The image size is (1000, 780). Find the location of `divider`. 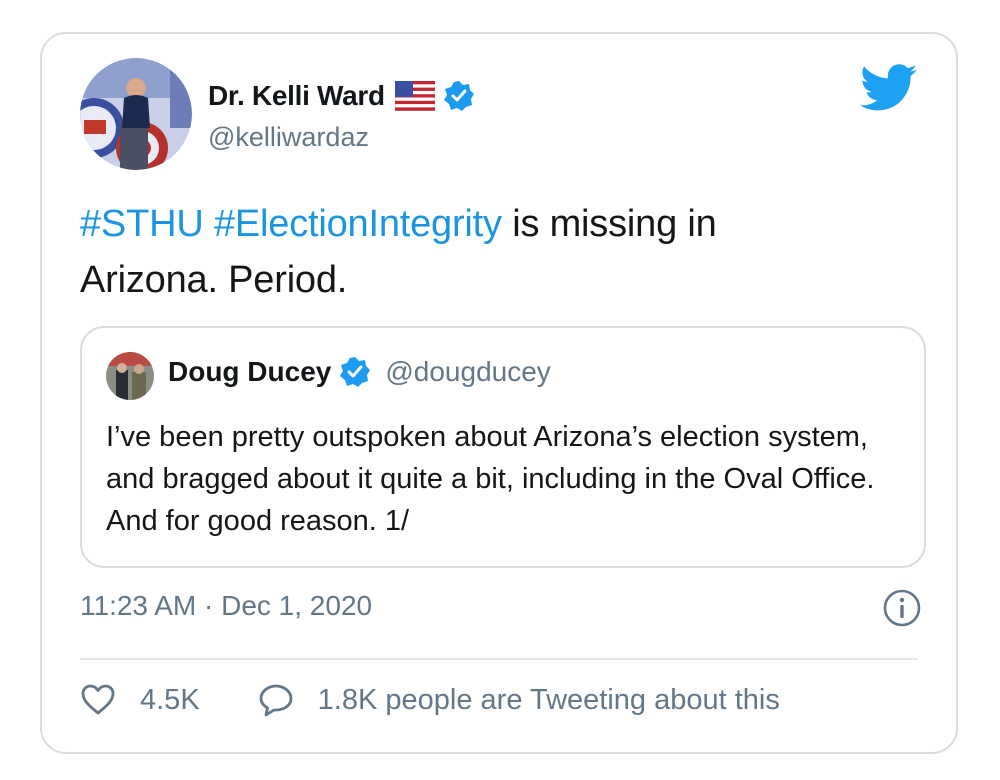

divider is located at coordinates (499, 659).